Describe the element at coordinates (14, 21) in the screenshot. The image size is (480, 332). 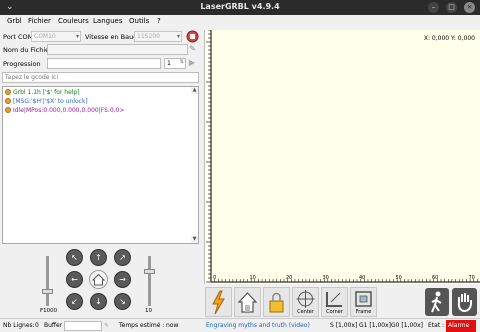
I see `menu-grbl: Grbl` at that location.